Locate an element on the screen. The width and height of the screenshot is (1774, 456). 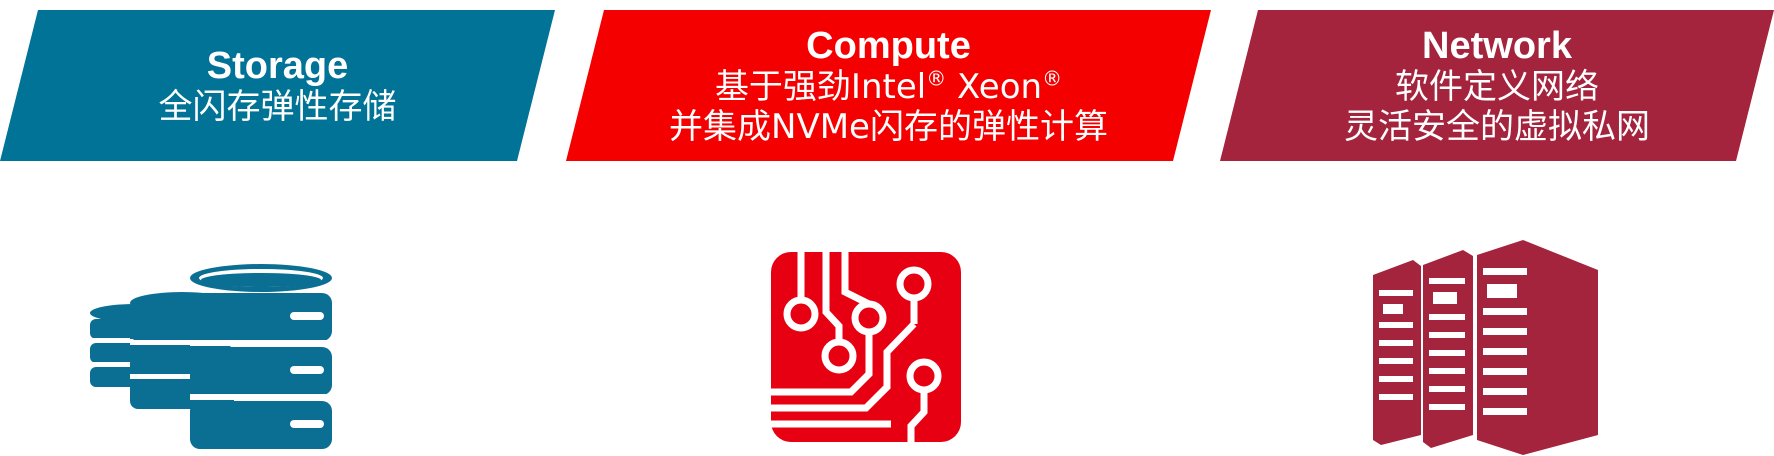
compute-line1-prefix: 基于强劲Intel is located at coordinates (820, 86).